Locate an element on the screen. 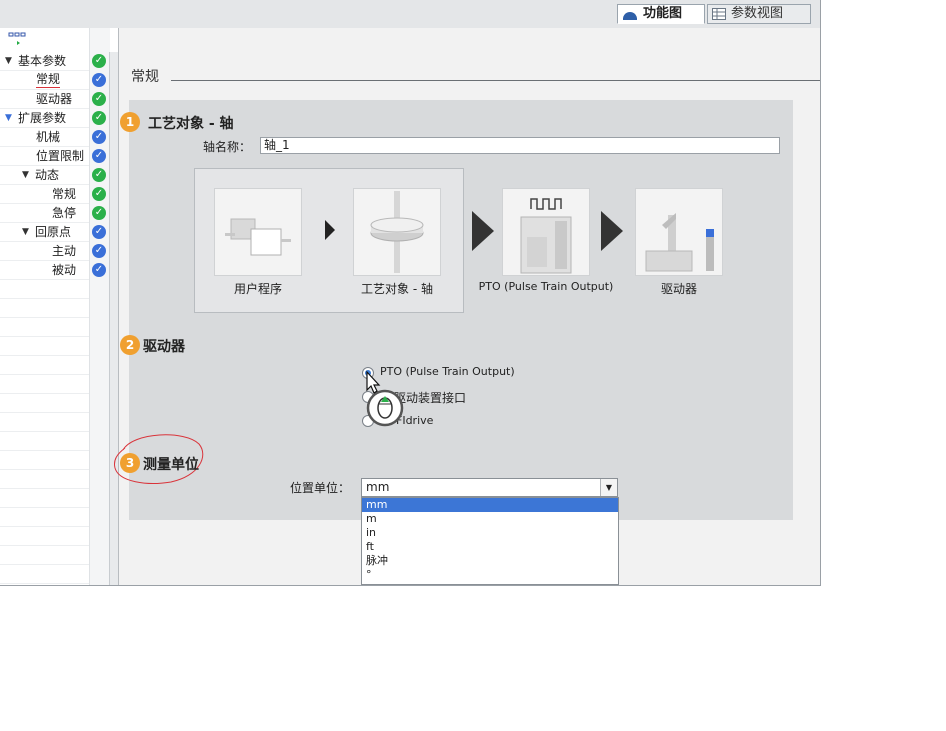  tab-parameter-view: 参数视图 is located at coordinates (759, 14).